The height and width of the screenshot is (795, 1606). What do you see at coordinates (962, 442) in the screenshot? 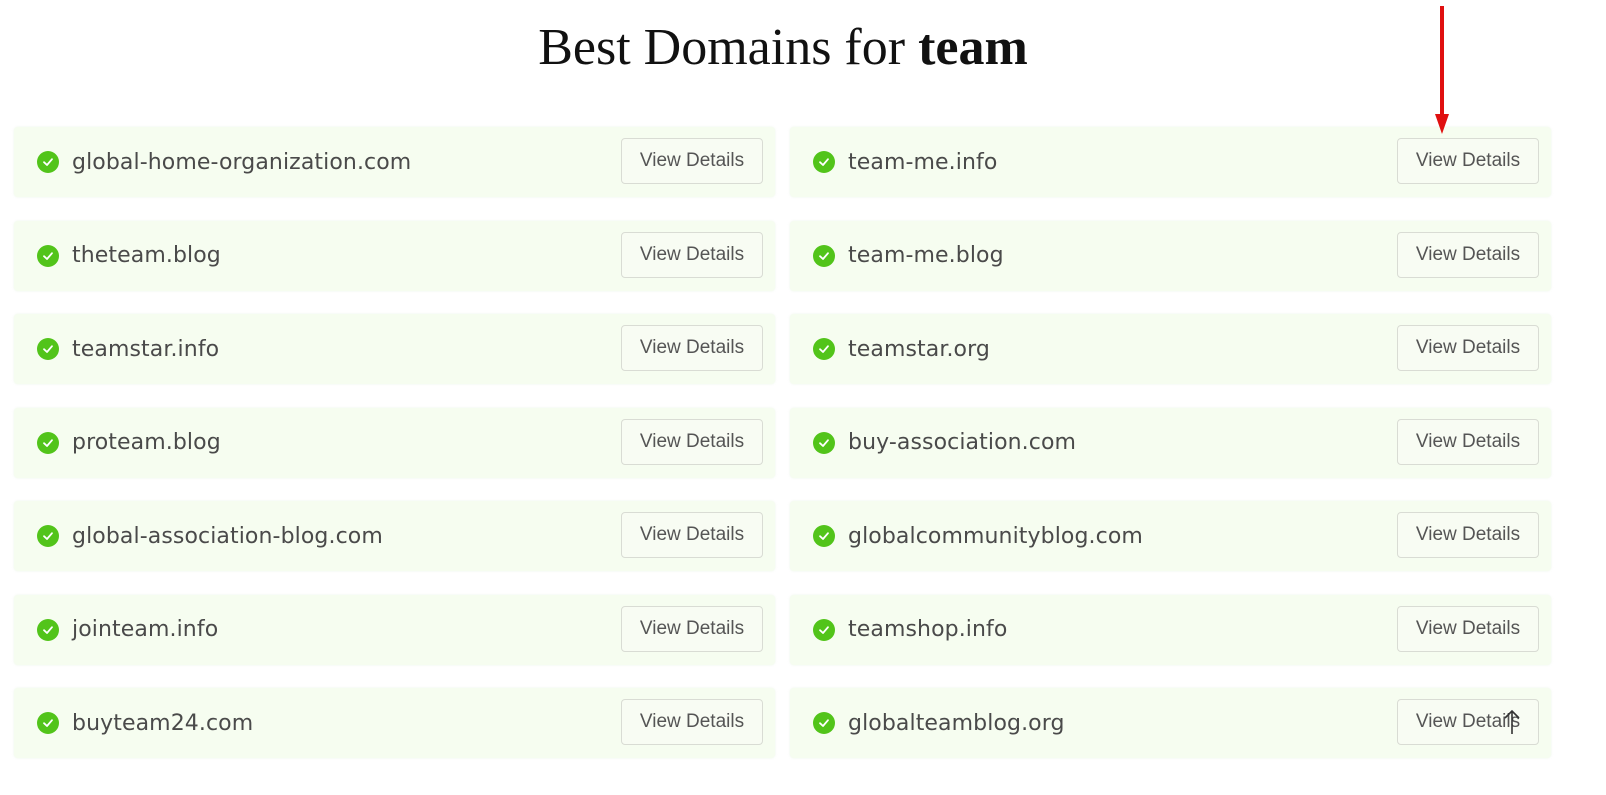
I see `domain-name: buy-association.com` at bounding box center [962, 442].